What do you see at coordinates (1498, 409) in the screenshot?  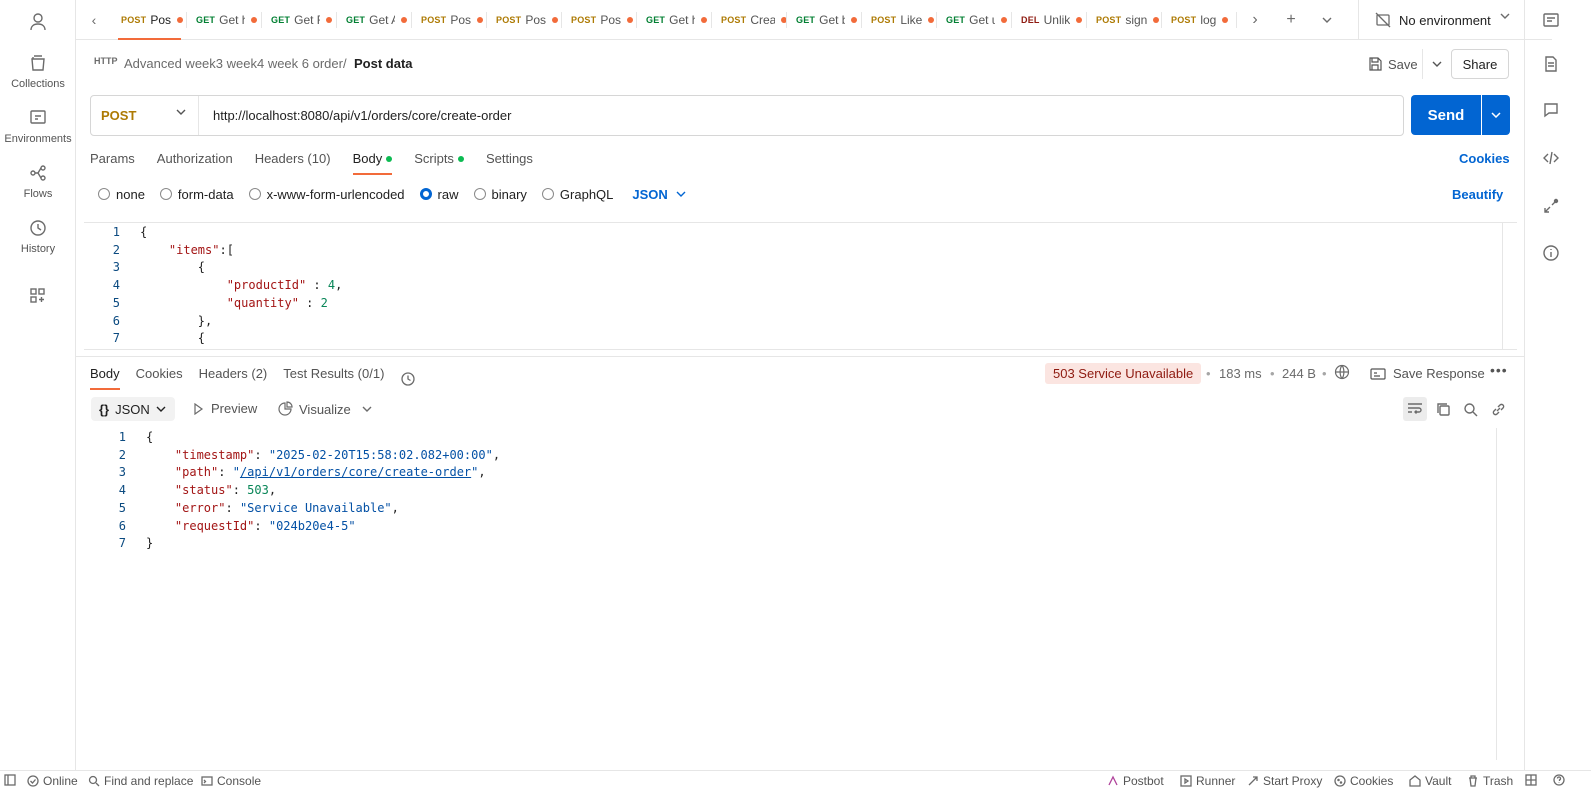 I see `link-button` at bounding box center [1498, 409].